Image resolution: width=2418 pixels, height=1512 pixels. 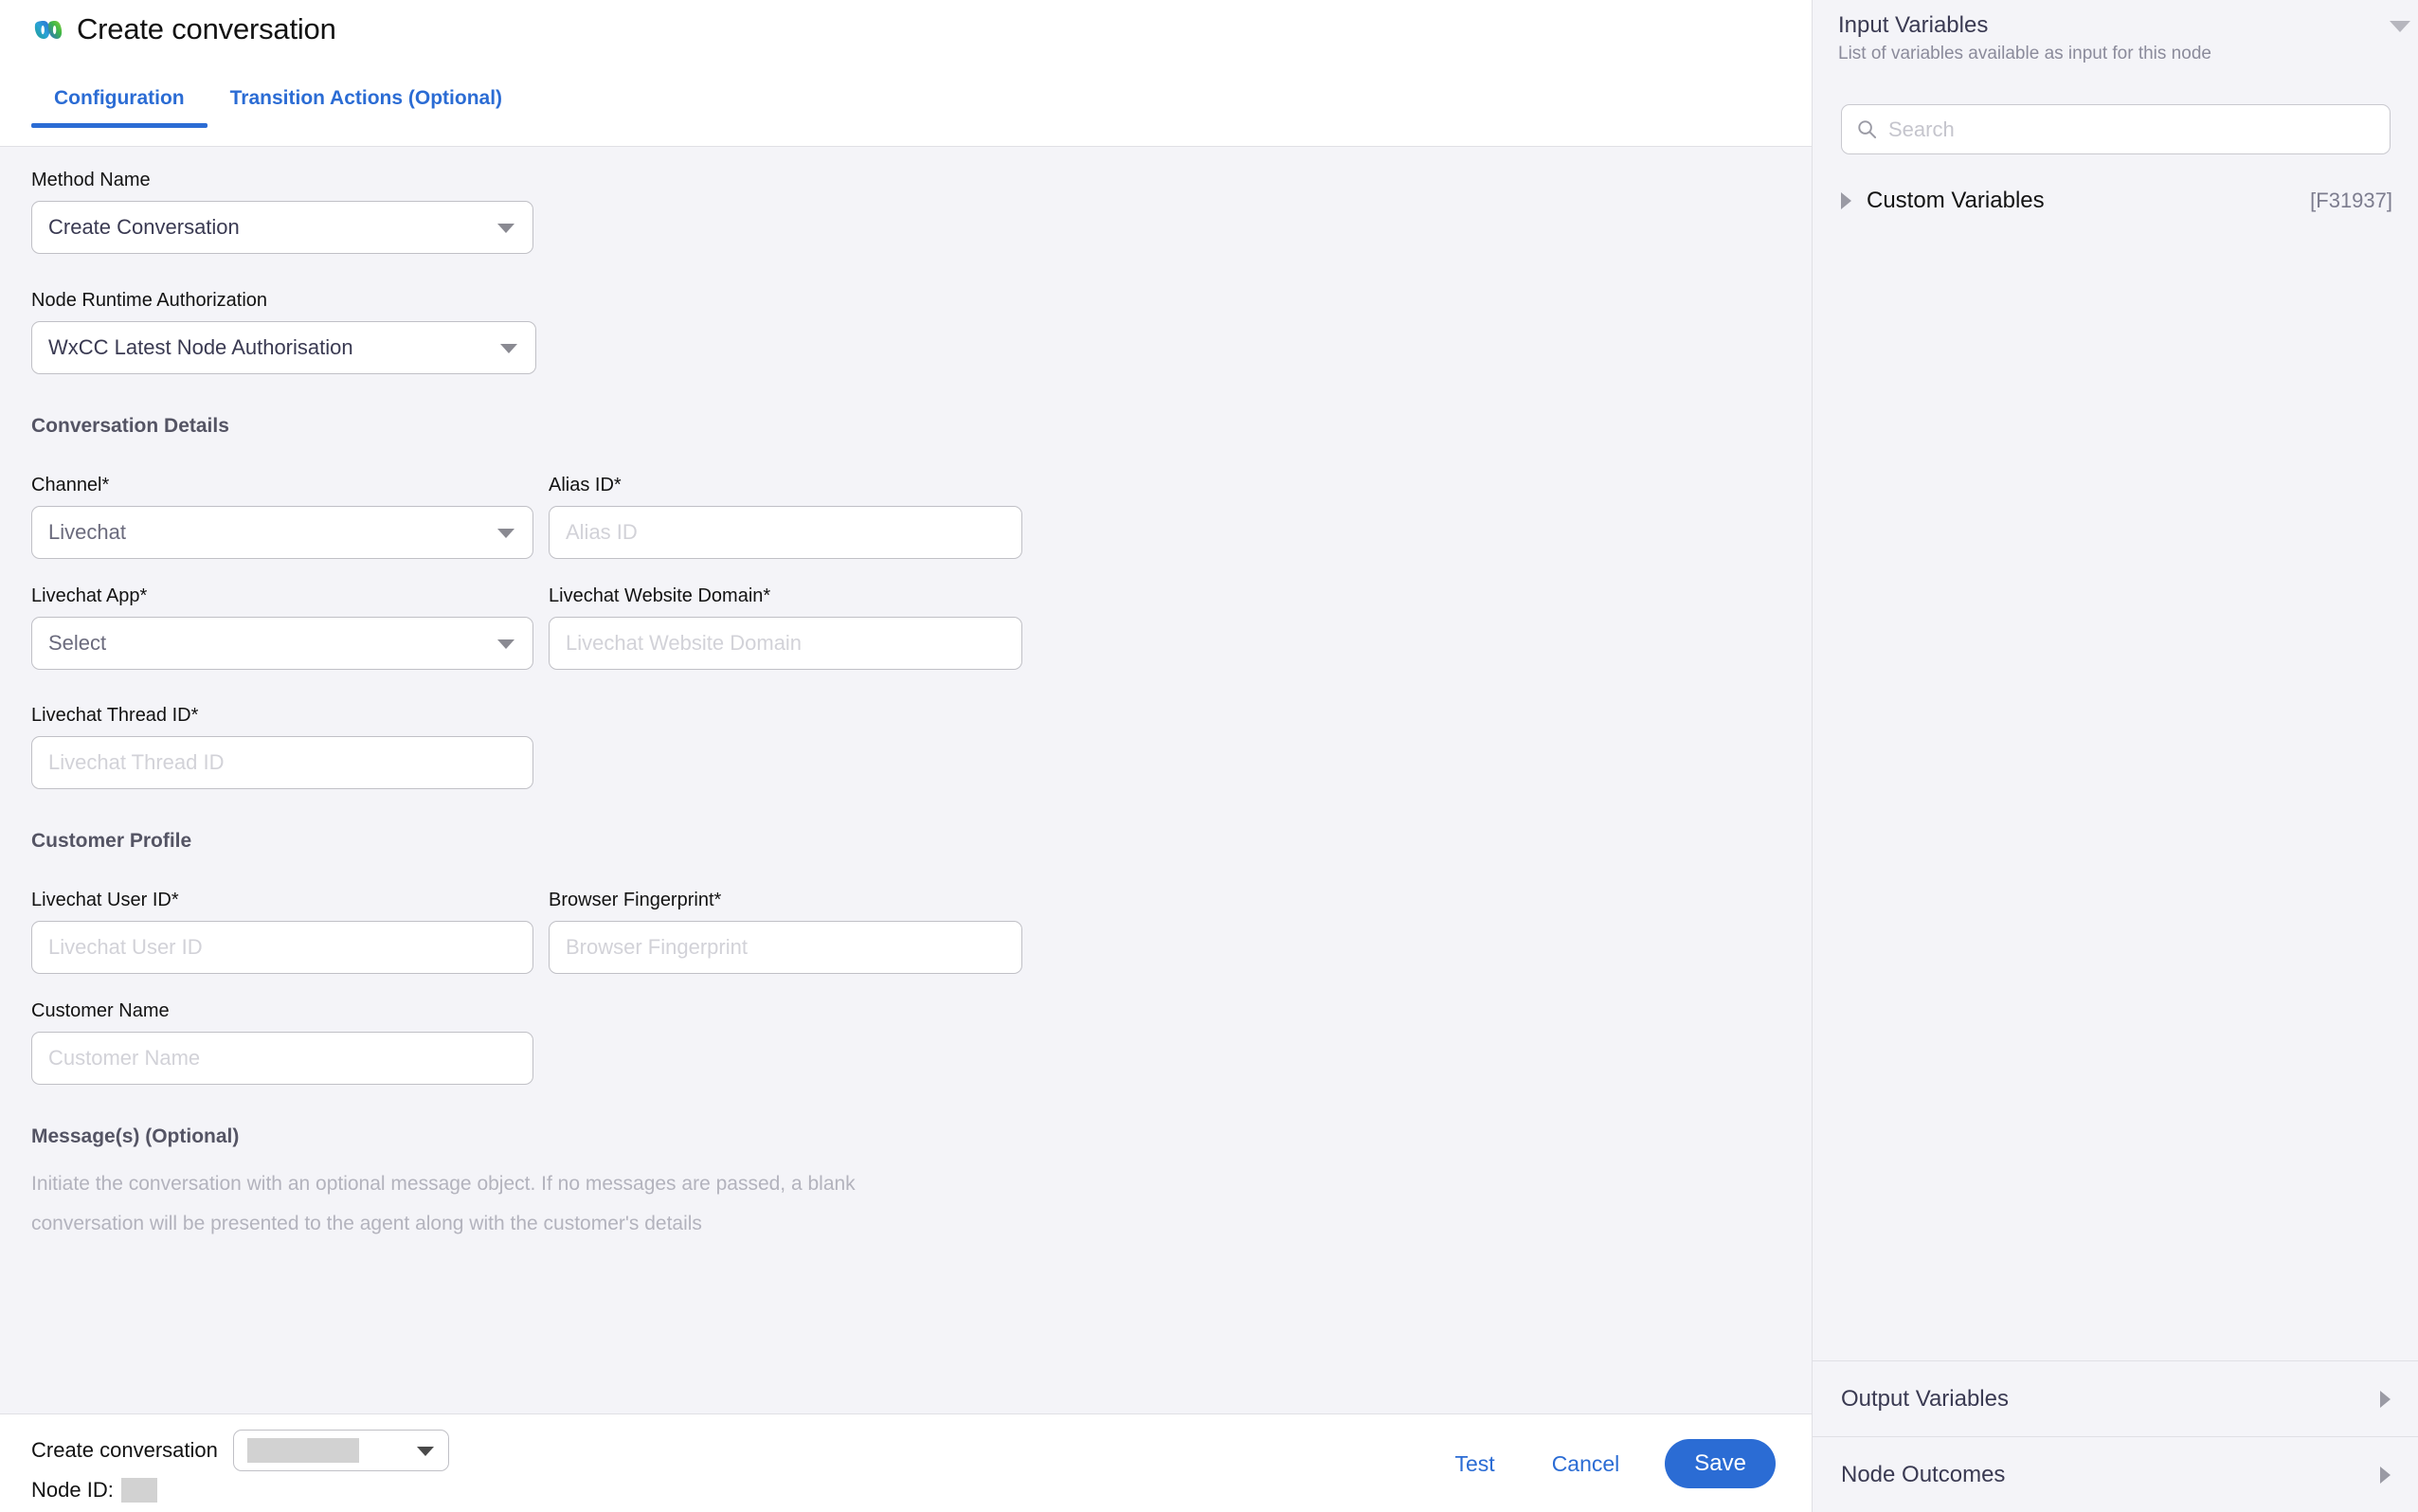 I want to click on node-id-value-redacted, so click(x=138, y=1490).